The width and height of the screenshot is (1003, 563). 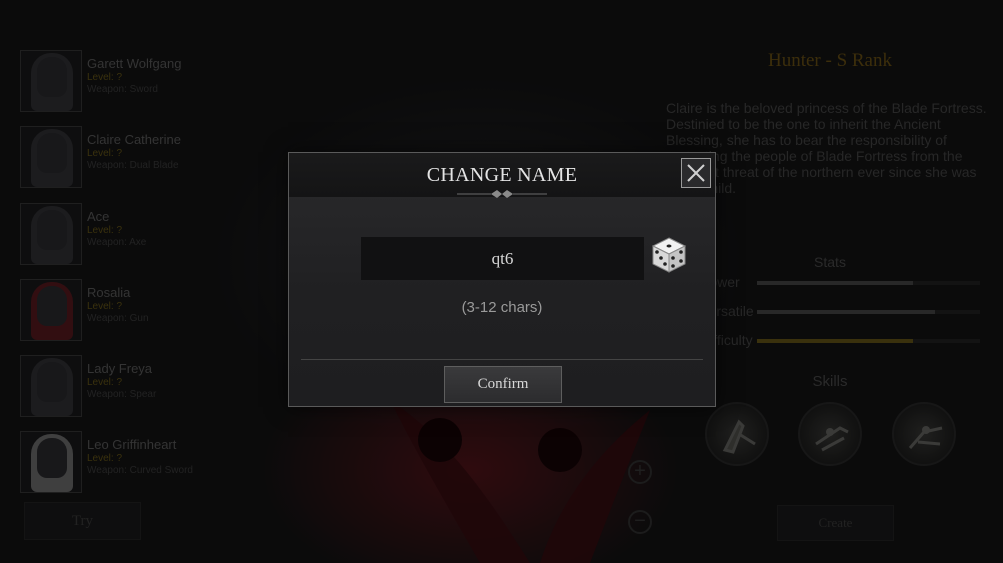 I want to click on roster-item: Lady Freya Level: ? Weapon: Spear, so click(x=135, y=388).